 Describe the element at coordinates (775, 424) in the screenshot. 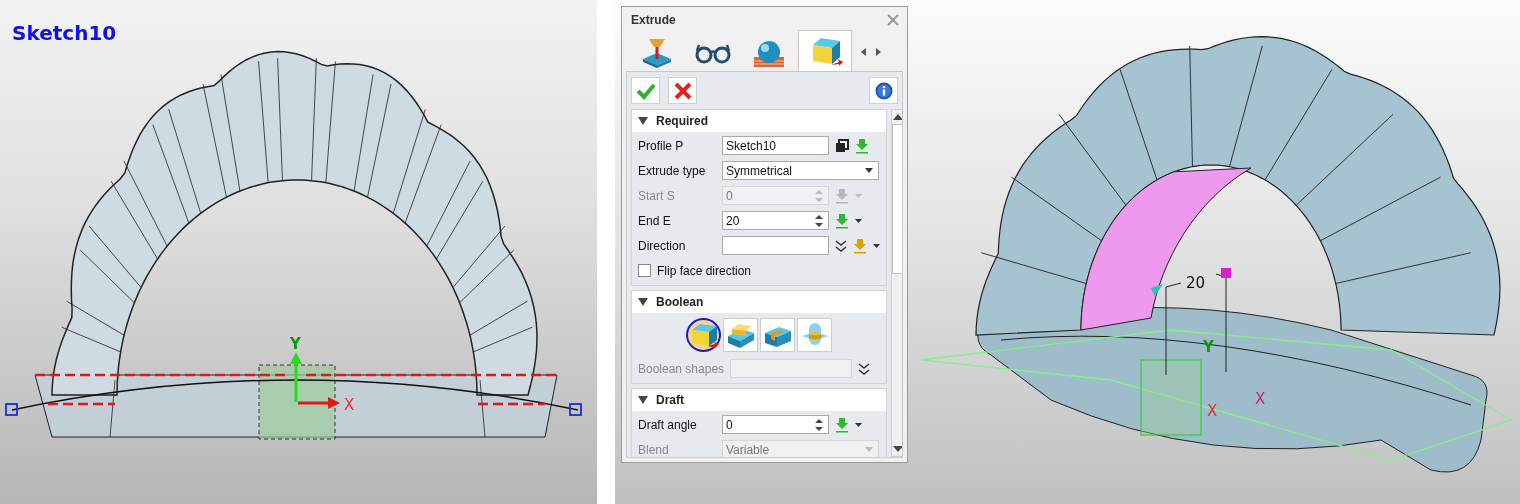

I see `number-field: 0` at that location.